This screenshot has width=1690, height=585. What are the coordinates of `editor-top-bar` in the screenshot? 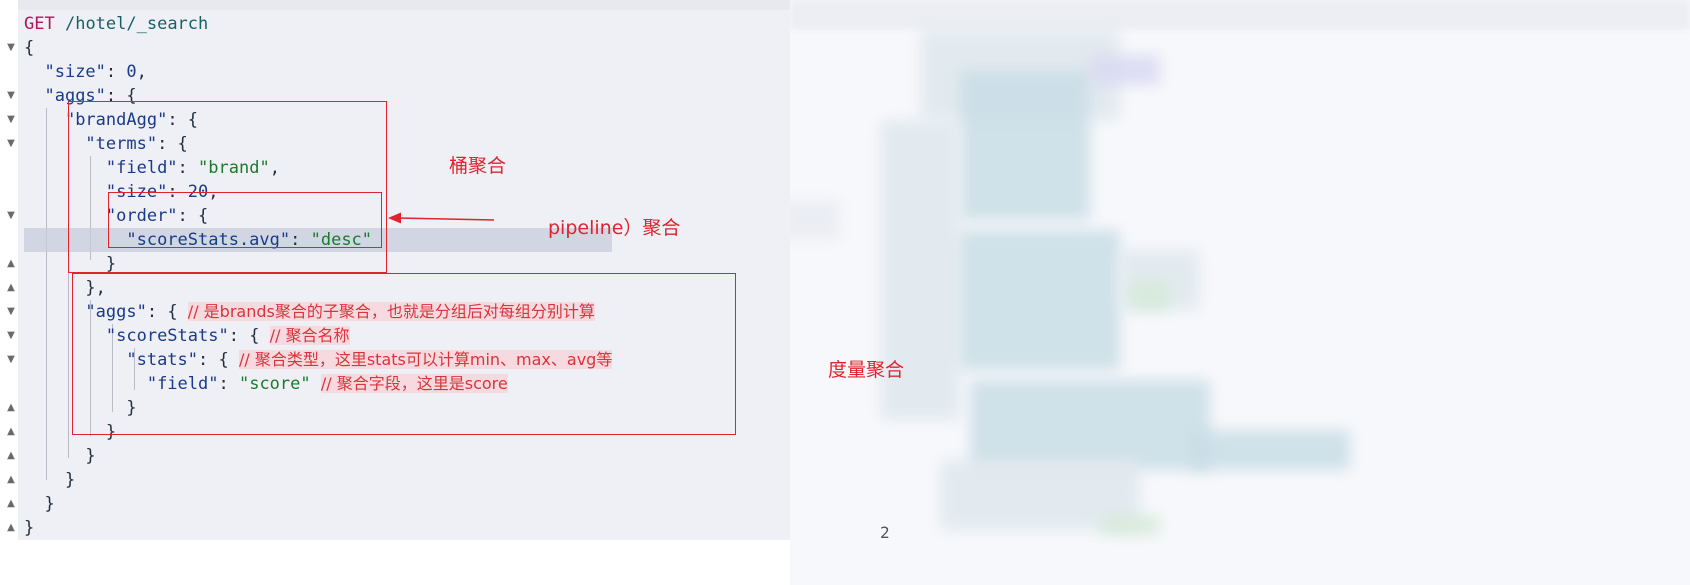 It's located at (445, 5).